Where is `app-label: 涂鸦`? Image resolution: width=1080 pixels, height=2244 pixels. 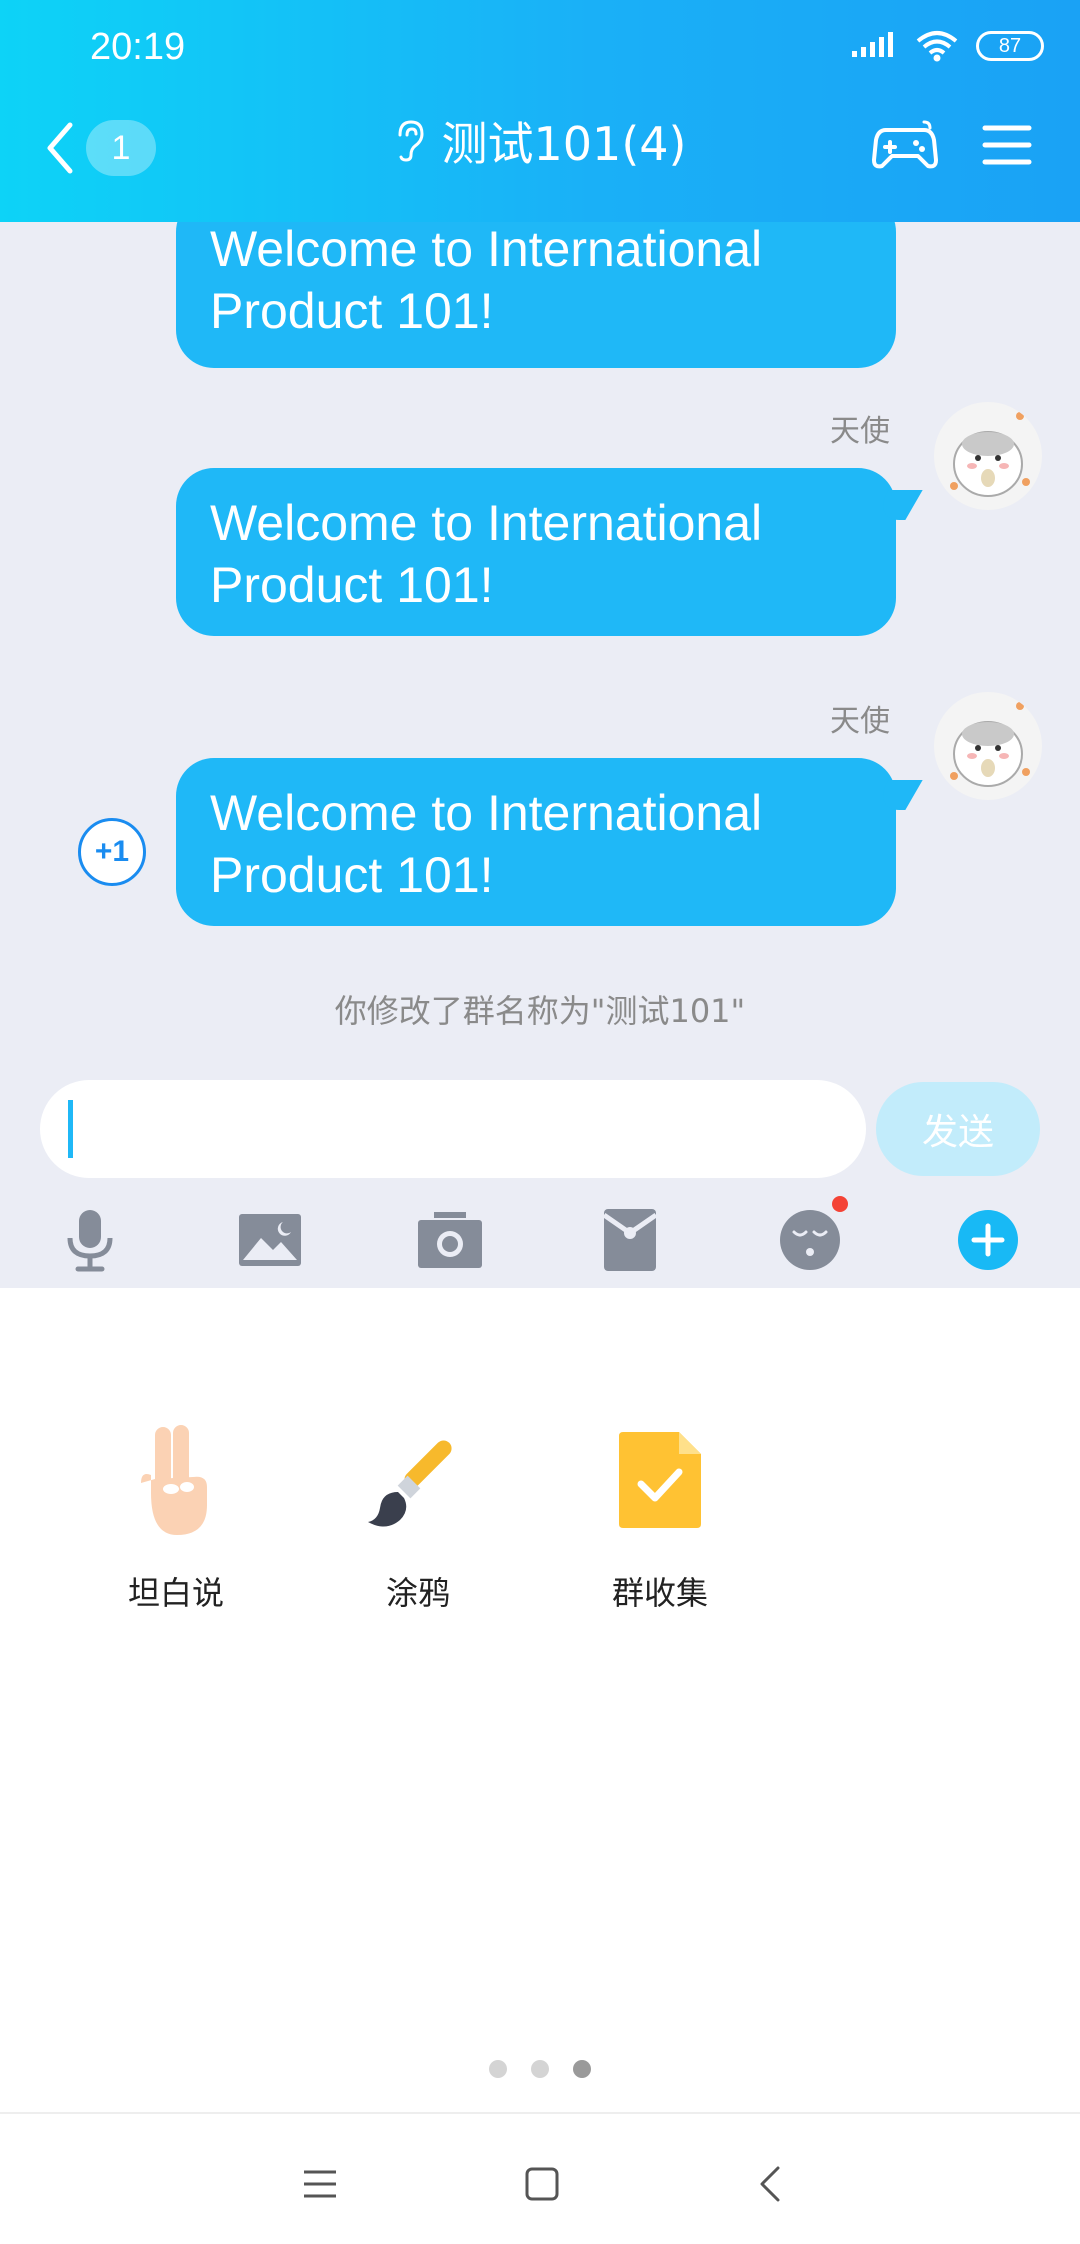 app-label: 涂鸦 is located at coordinates (417, 1593).